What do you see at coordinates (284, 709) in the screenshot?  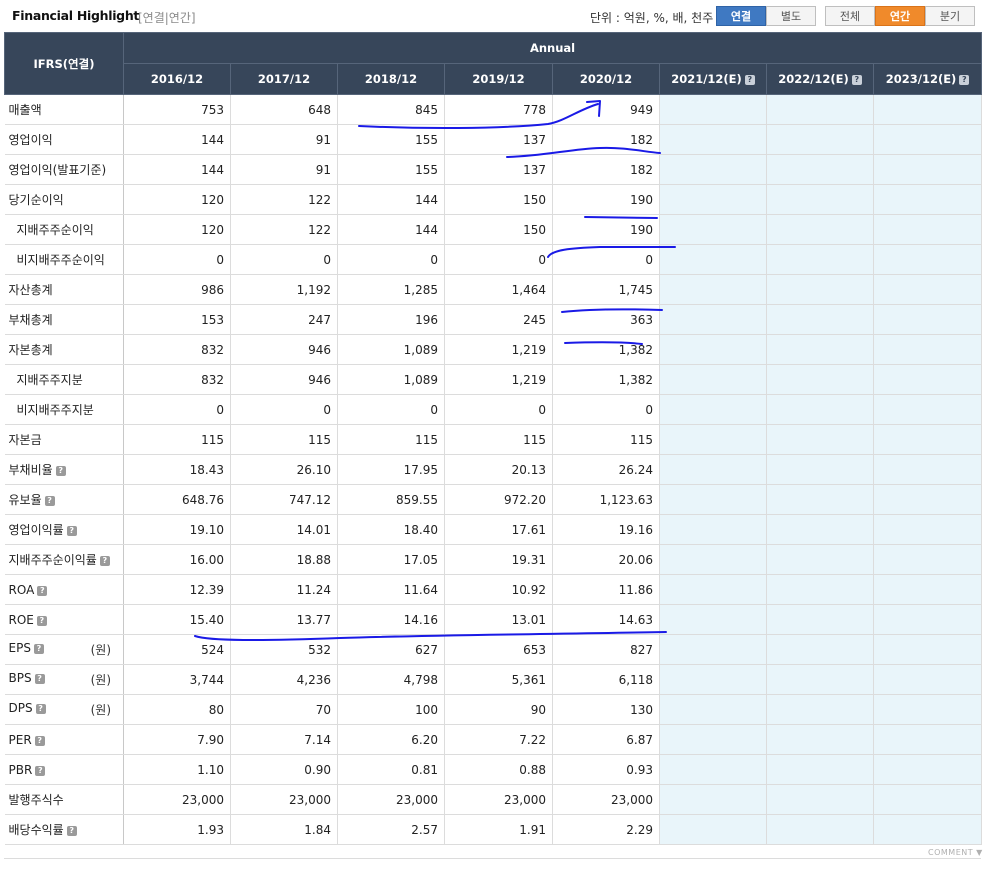 I see `value-cell: 70` at bounding box center [284, 709].